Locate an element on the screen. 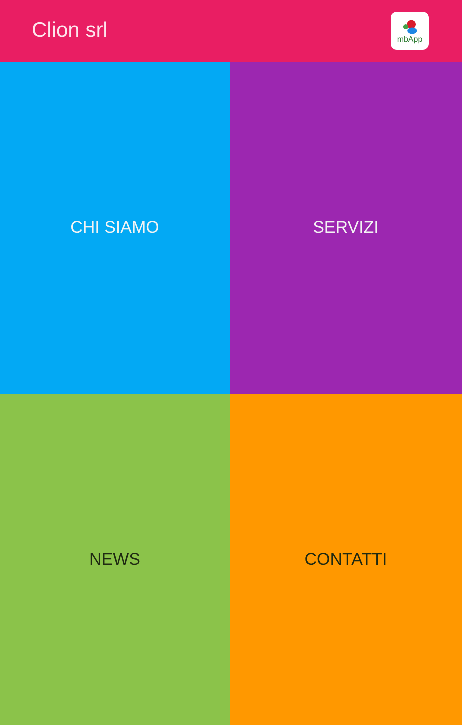  logo-text: mbApp is located at coordinates (410, 39).